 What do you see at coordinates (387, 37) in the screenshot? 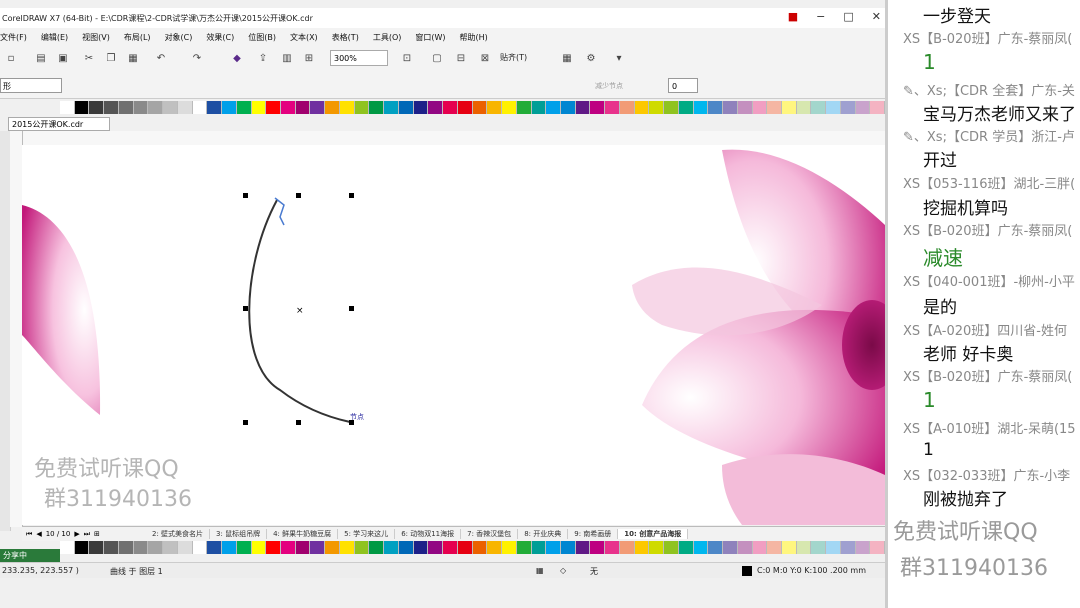
I see `menu-item-9: 工具(O)` at bounding box center [387, 37].